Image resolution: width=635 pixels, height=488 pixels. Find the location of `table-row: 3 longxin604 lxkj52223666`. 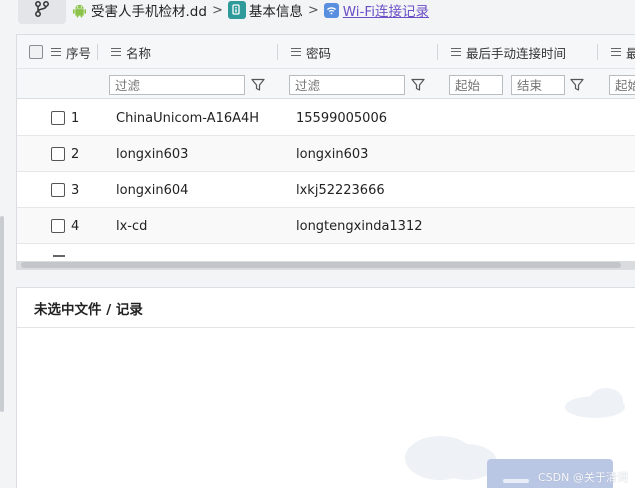

table-row: 3 longxin604 lxkj52223666 is located at coordinates (326, 190).